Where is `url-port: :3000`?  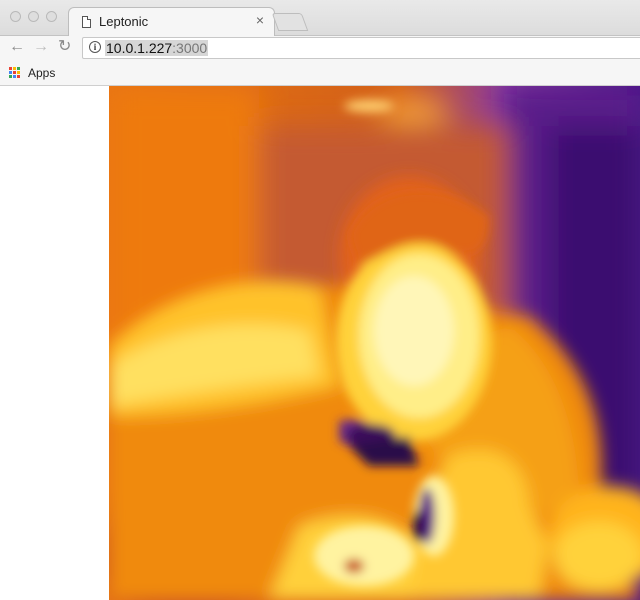
url-port: :3000 is located at coordinates (190, 48).